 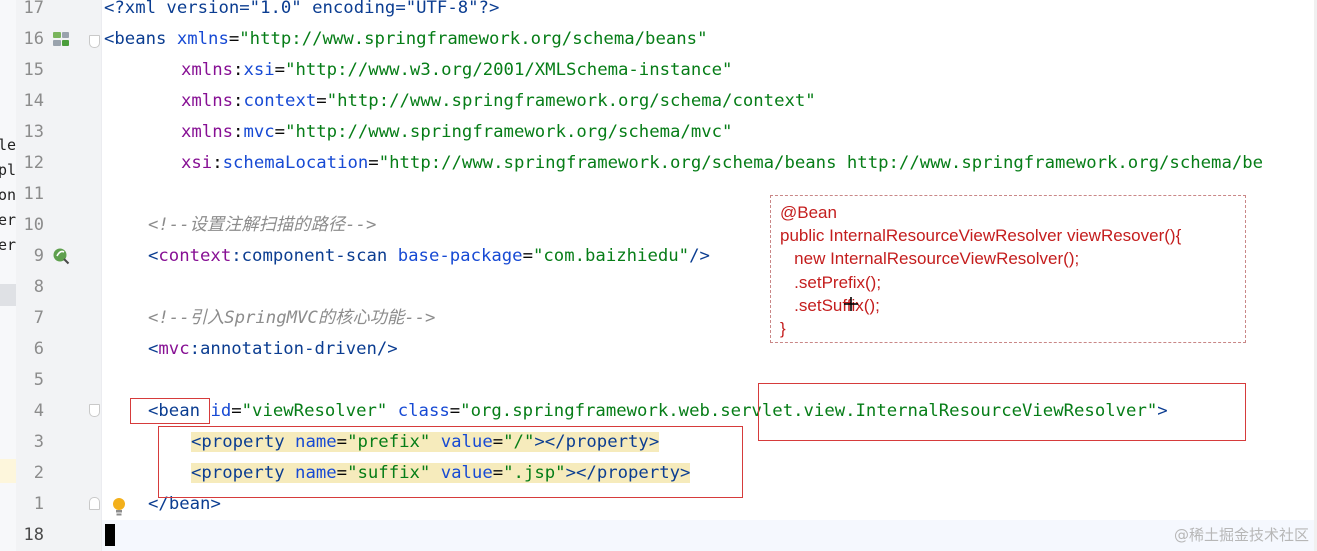 I want to click on xml-declaration: <?xml version="1.0" encoding="UTF-8"?>, so click(x=302, y=9).